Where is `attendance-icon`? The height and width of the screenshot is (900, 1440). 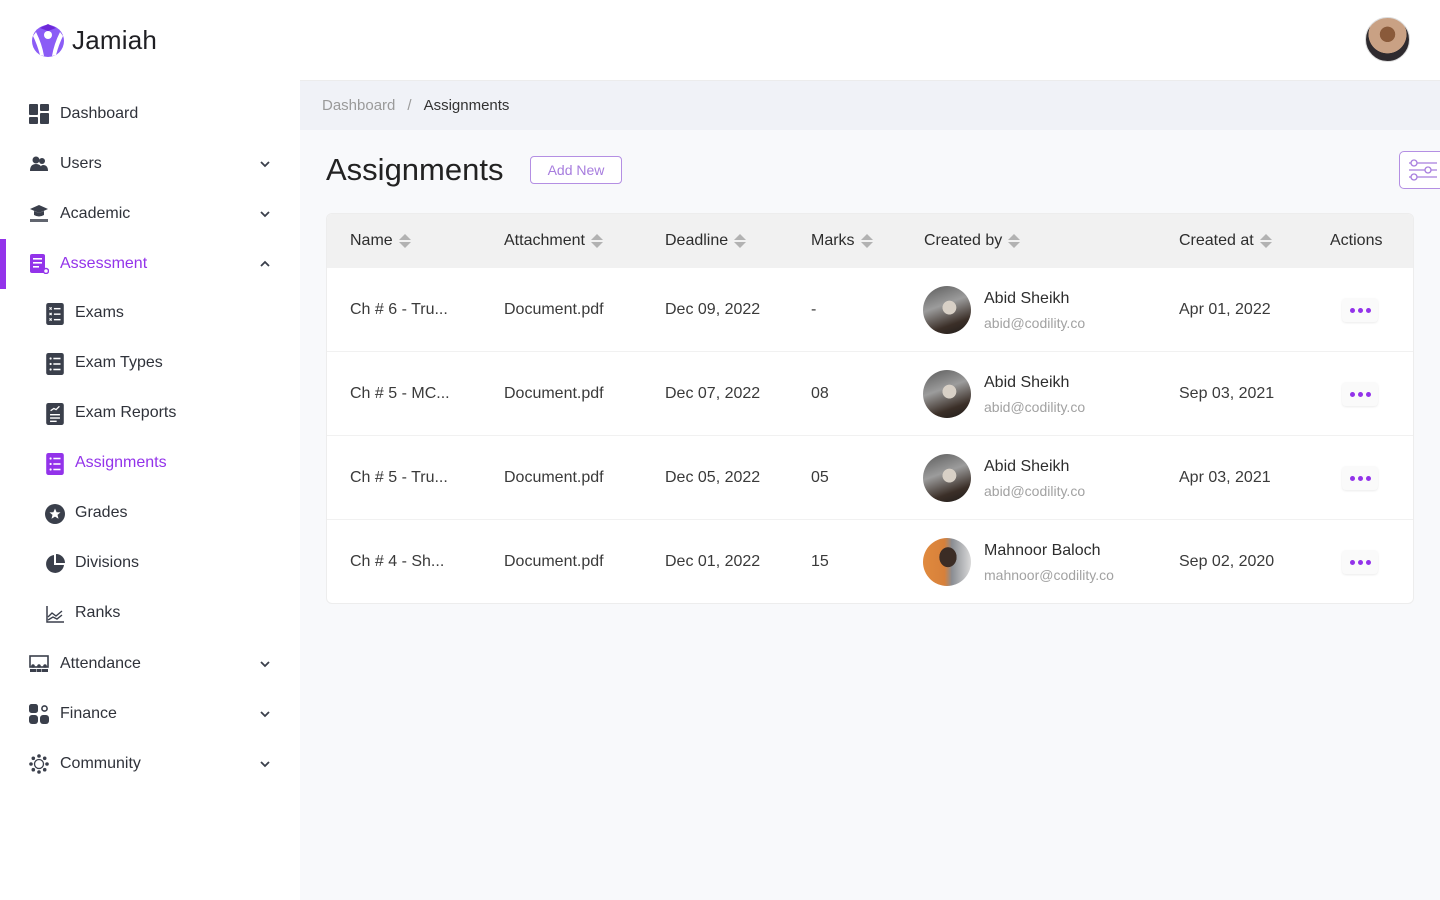
attendance-icon is located at coordinates (39, 664).